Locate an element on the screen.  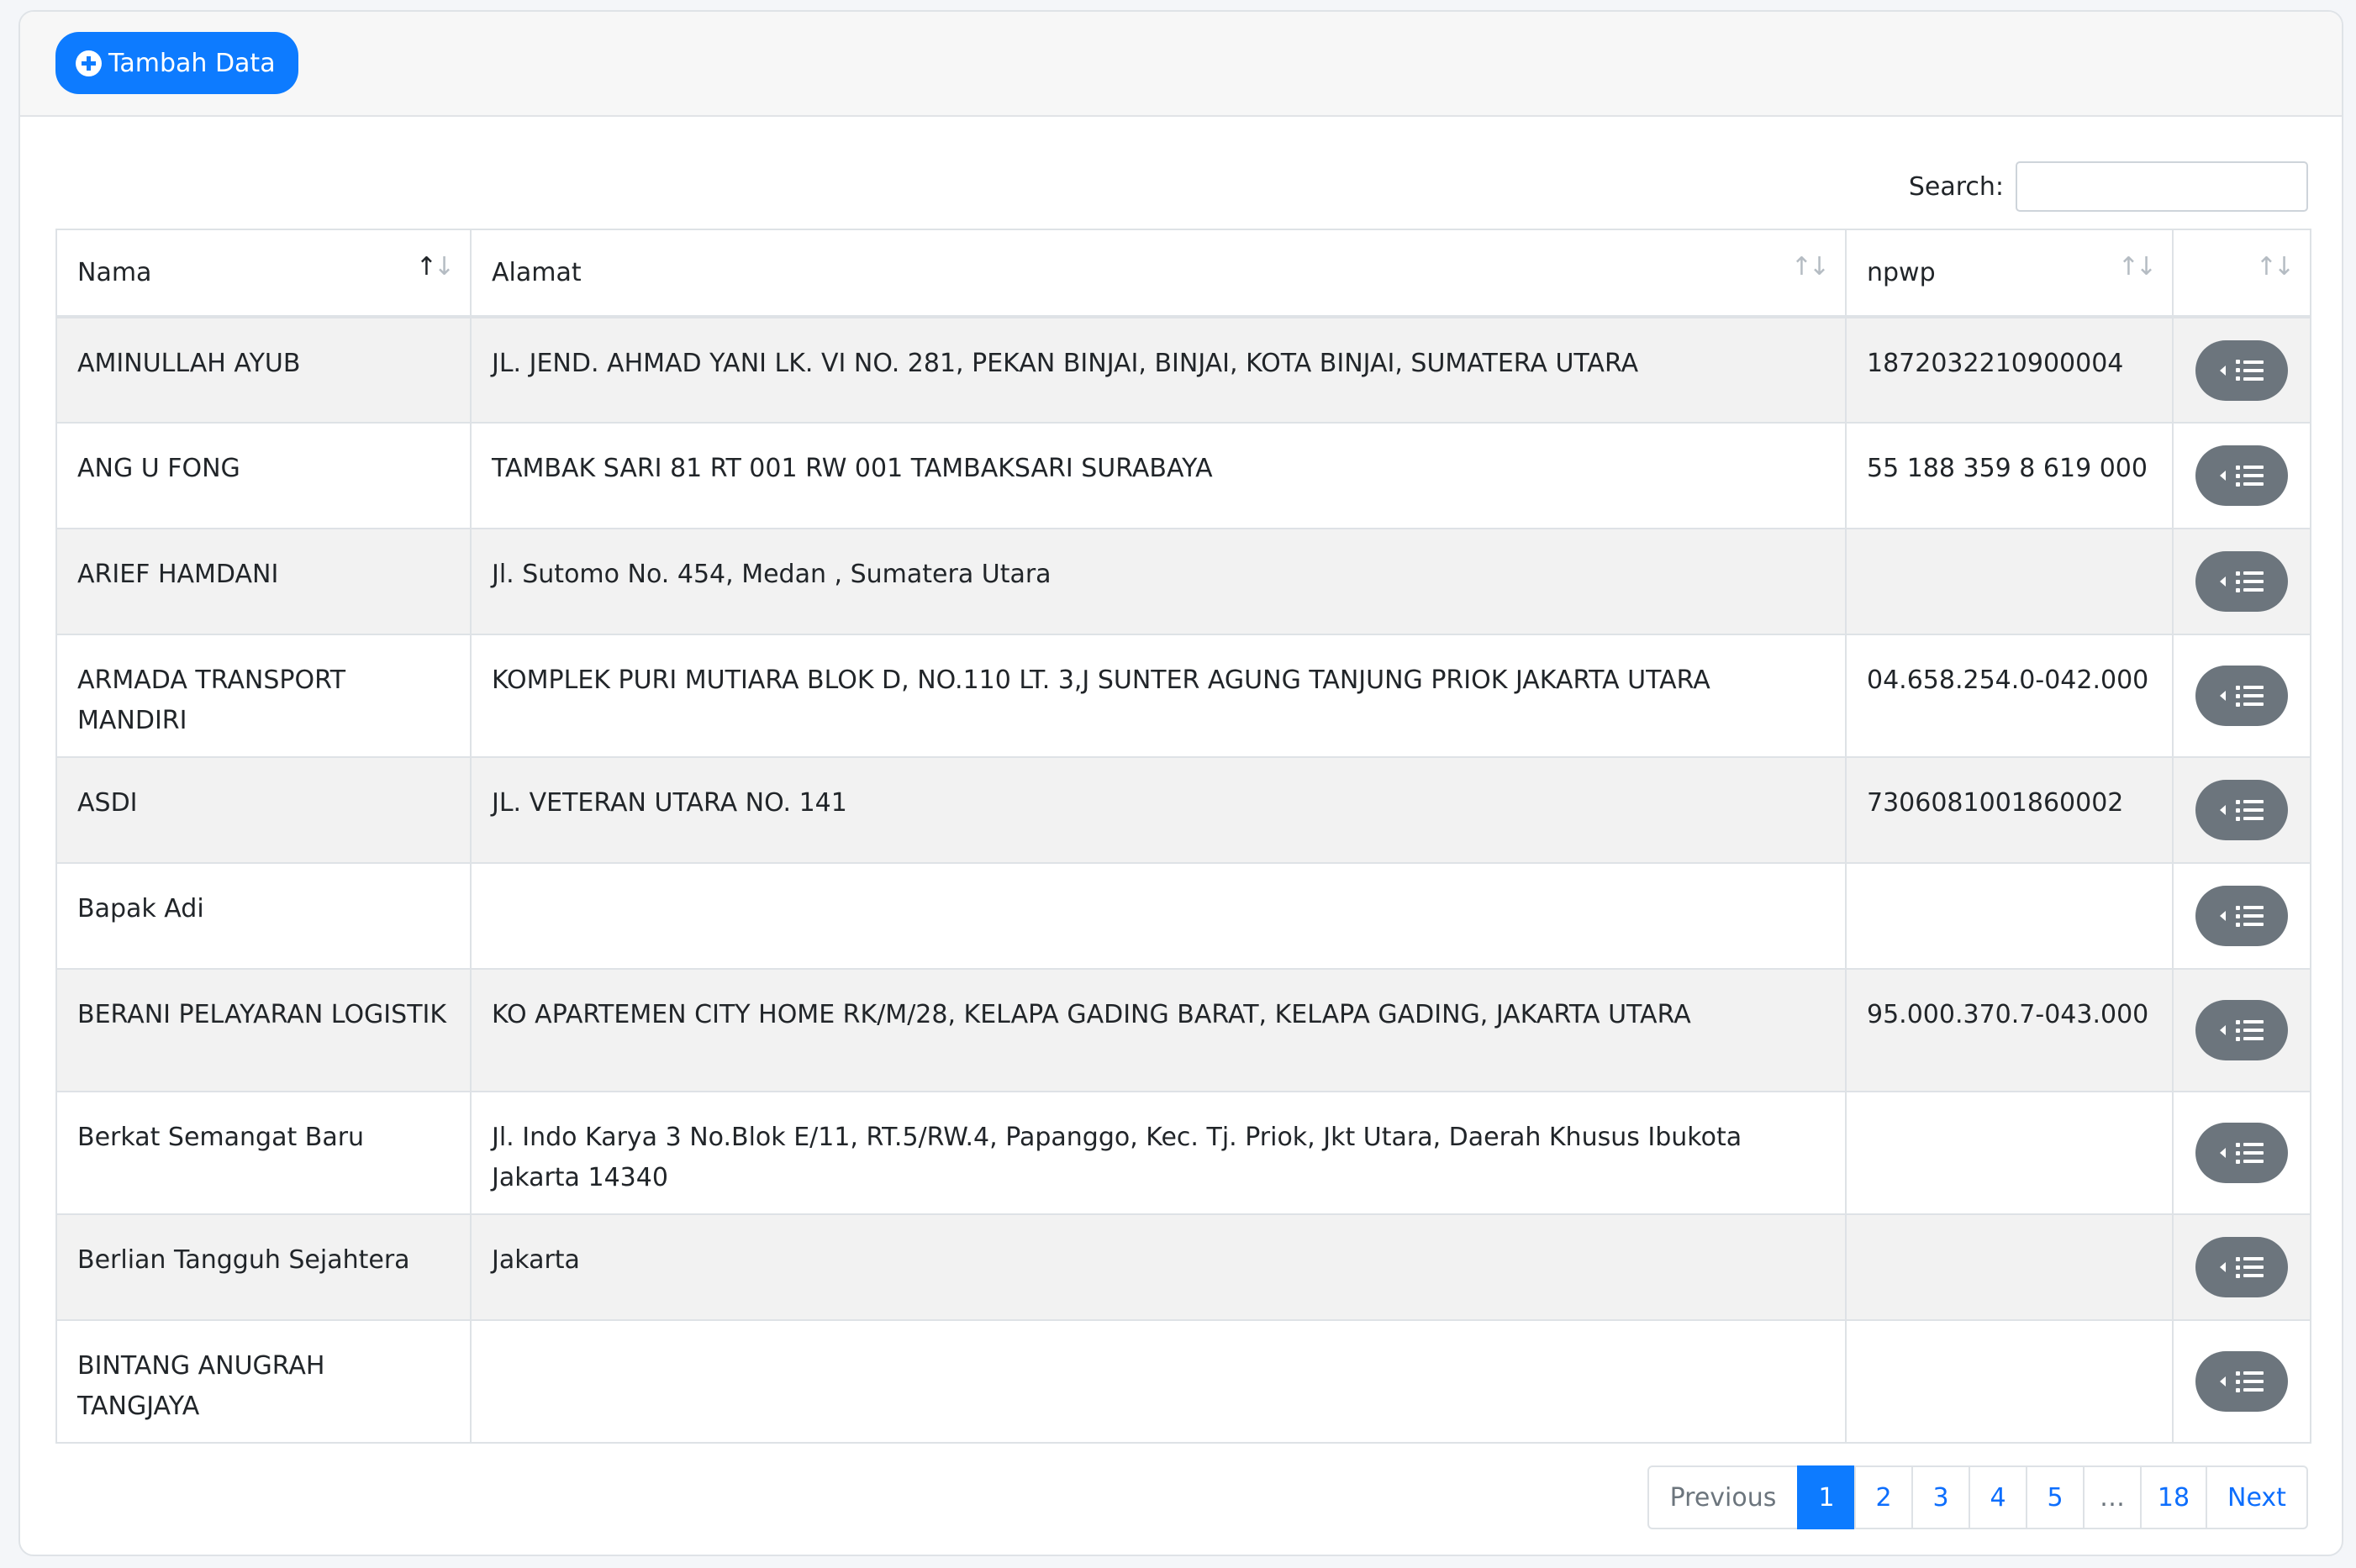
pagination-page-1: 1 is located at coordinates (1826, 1497).